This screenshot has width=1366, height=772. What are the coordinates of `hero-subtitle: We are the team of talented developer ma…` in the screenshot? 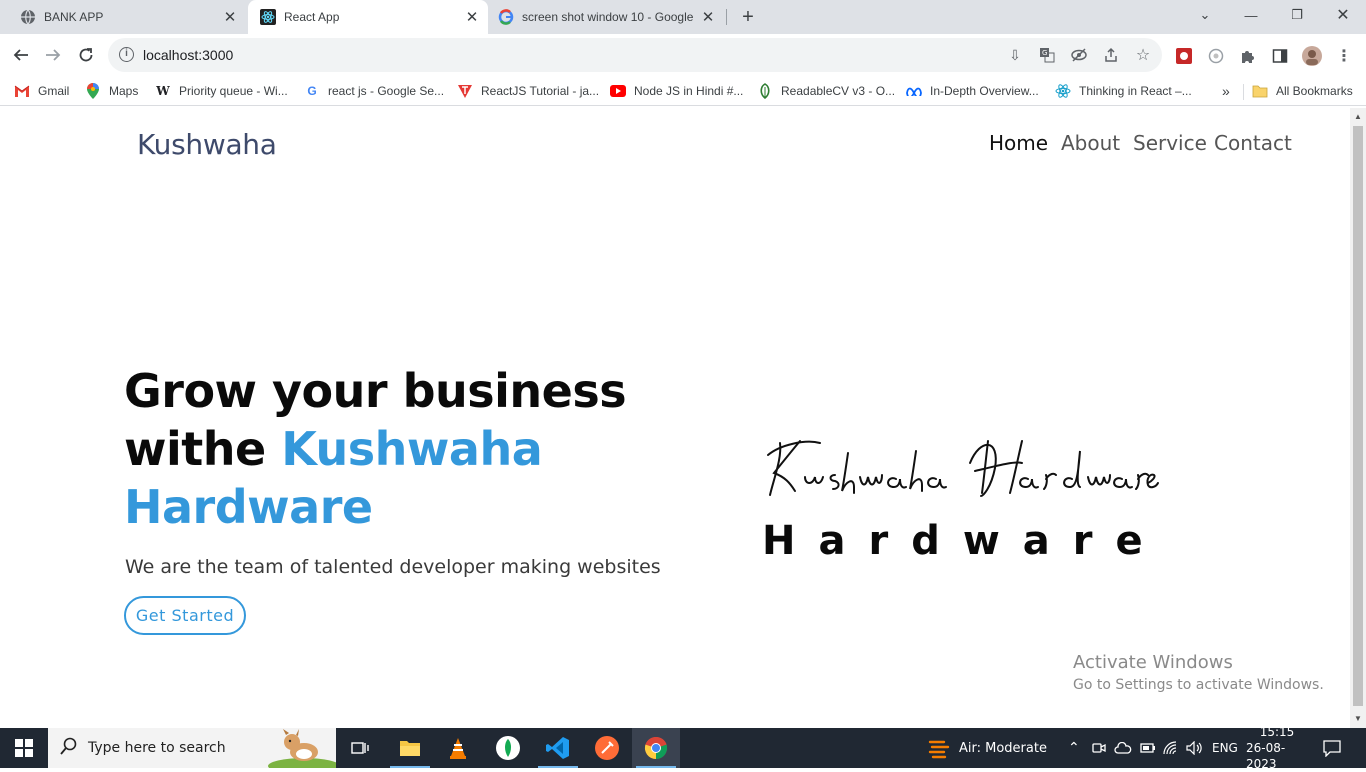 It's located at (393, 567).